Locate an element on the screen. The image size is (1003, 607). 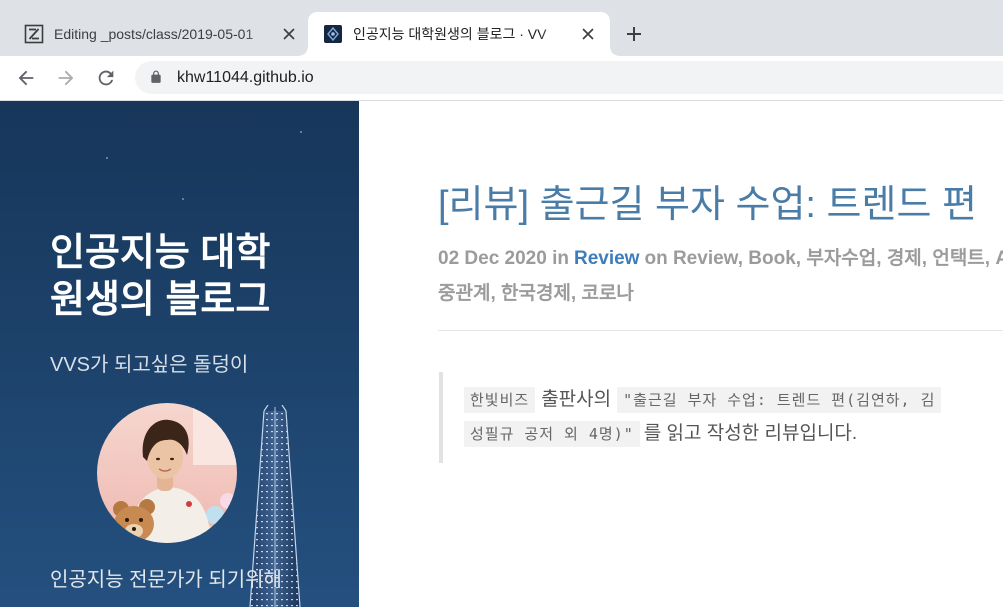
toolbar: khw11044.github.io is located at coordinates (501, 78).